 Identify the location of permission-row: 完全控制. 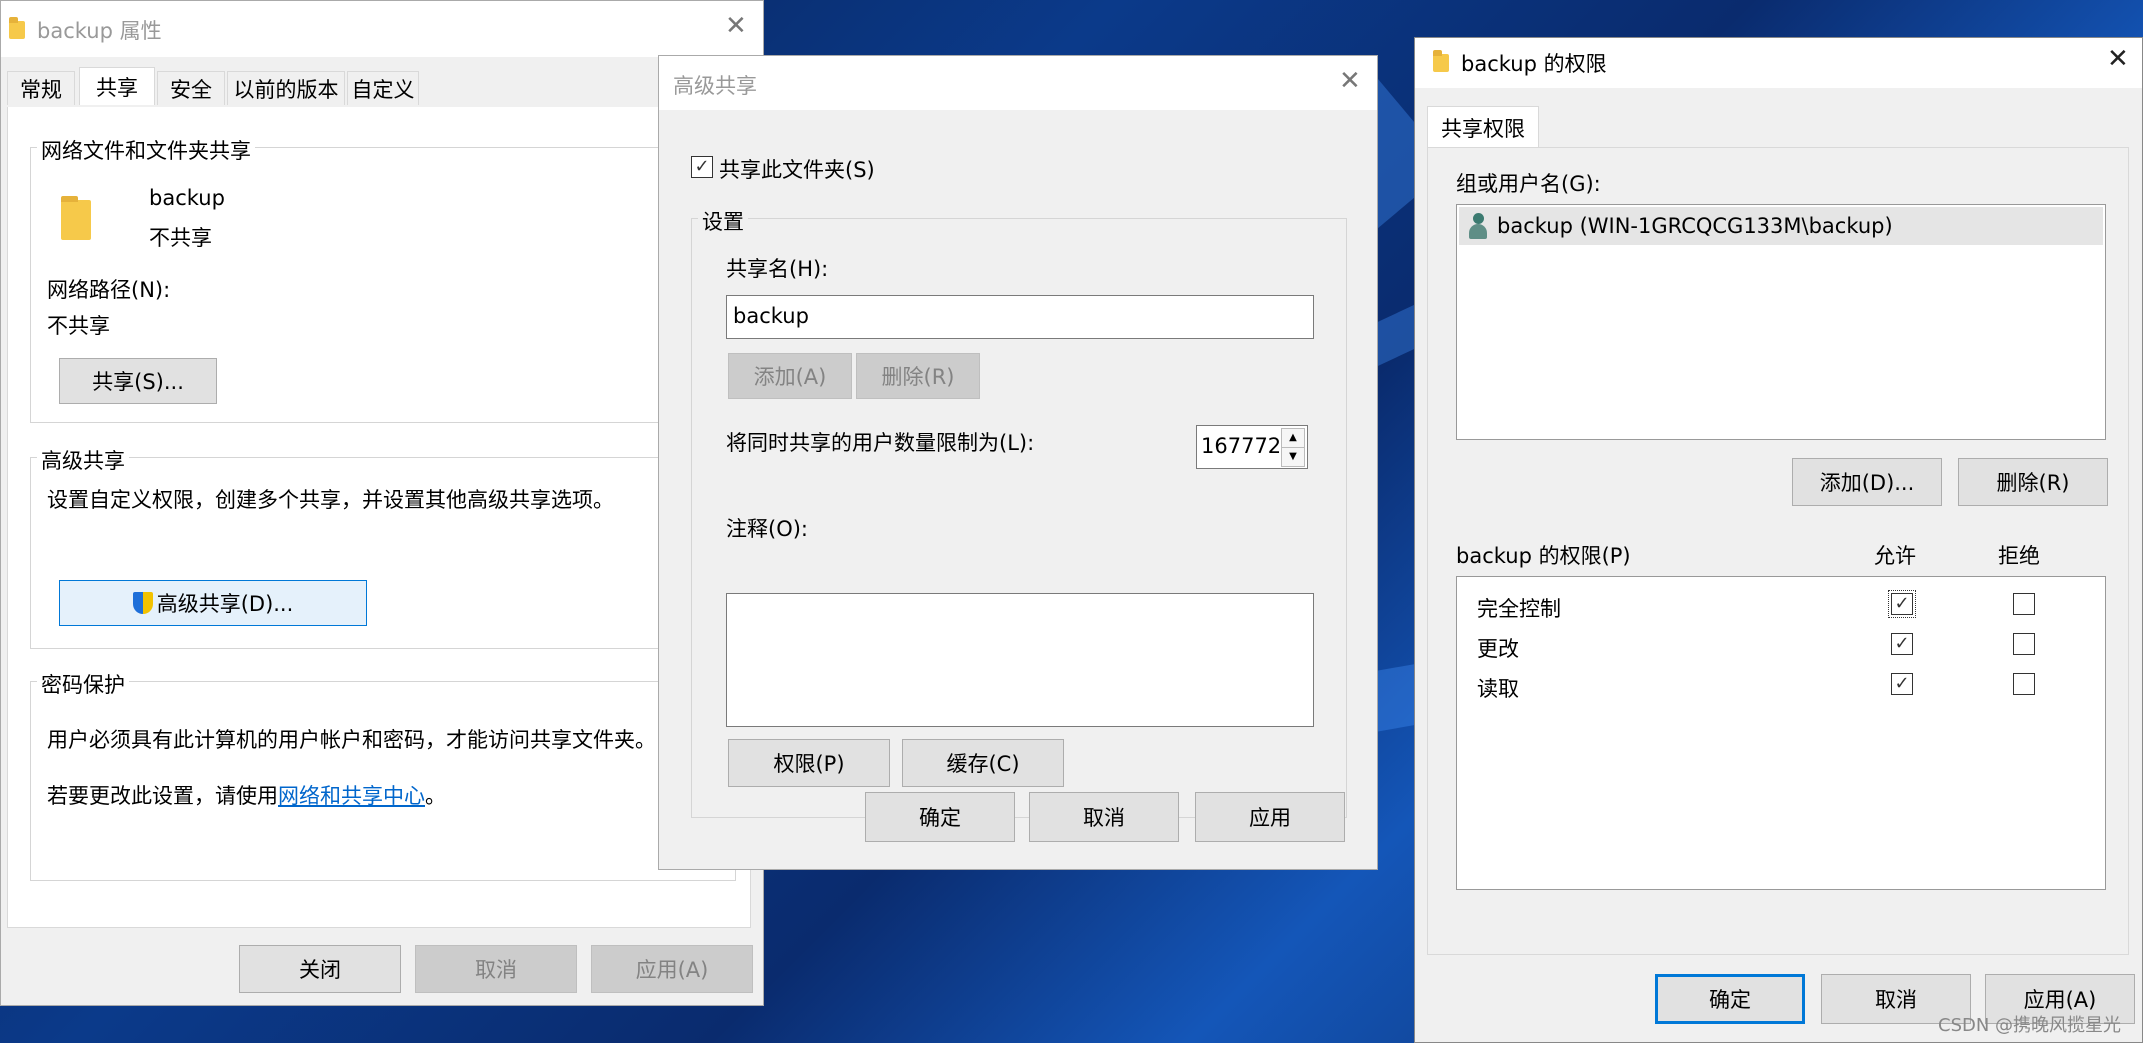
(1781, 605).